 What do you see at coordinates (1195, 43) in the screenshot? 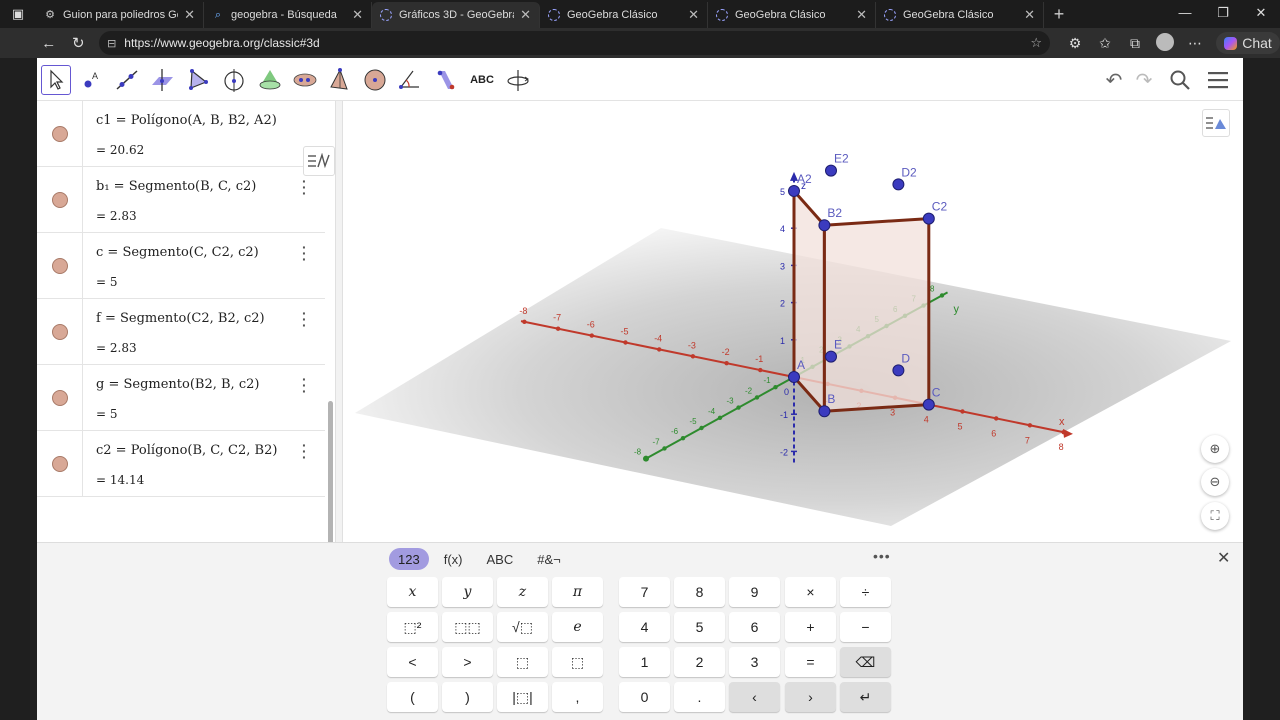
I see `more-icon: ⋯` at bounding box center [1195, 43].